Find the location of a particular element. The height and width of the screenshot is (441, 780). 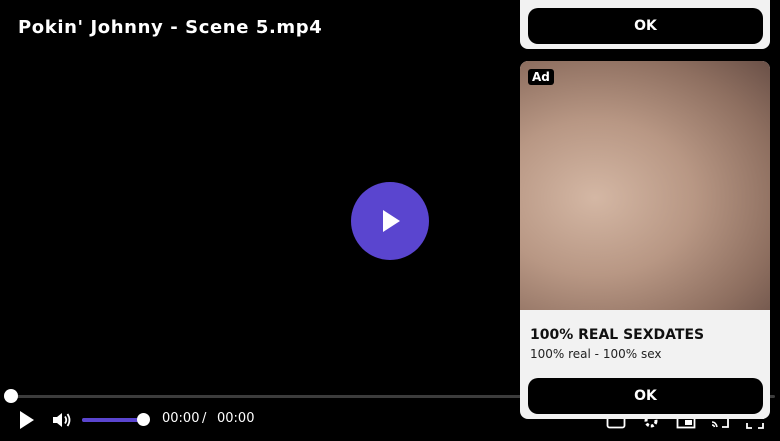

volume-fill is located at coordinates (113, 420).